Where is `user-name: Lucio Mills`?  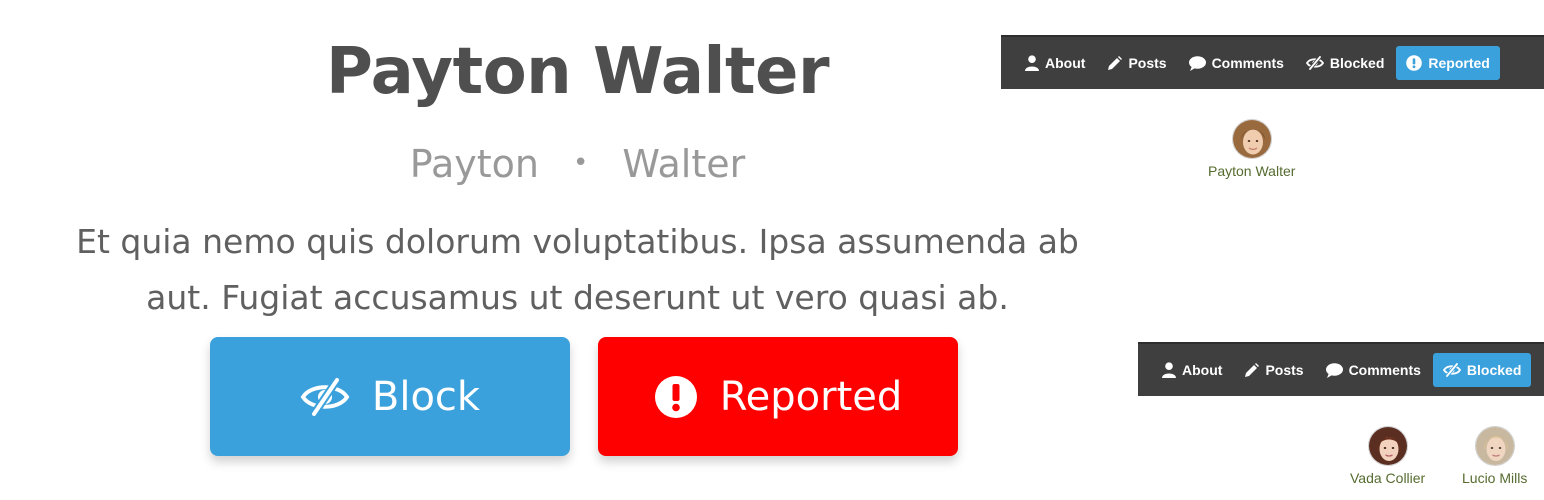
user-name: Lucio Mills is located at coordinates (1495, 478).